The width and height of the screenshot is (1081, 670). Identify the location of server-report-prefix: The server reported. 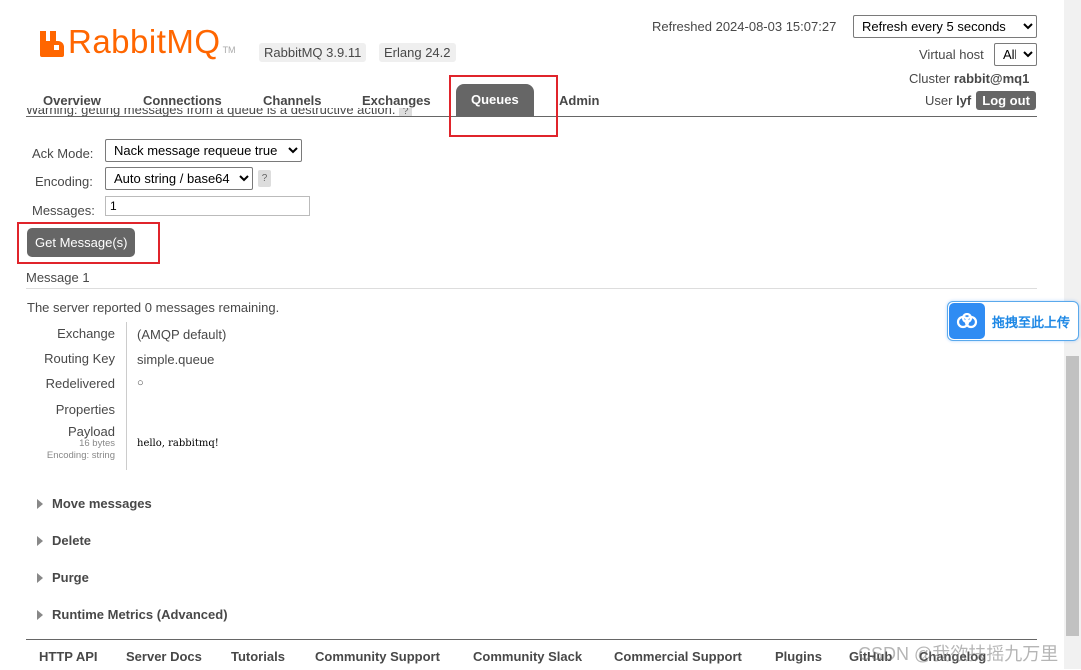
(84, 307).